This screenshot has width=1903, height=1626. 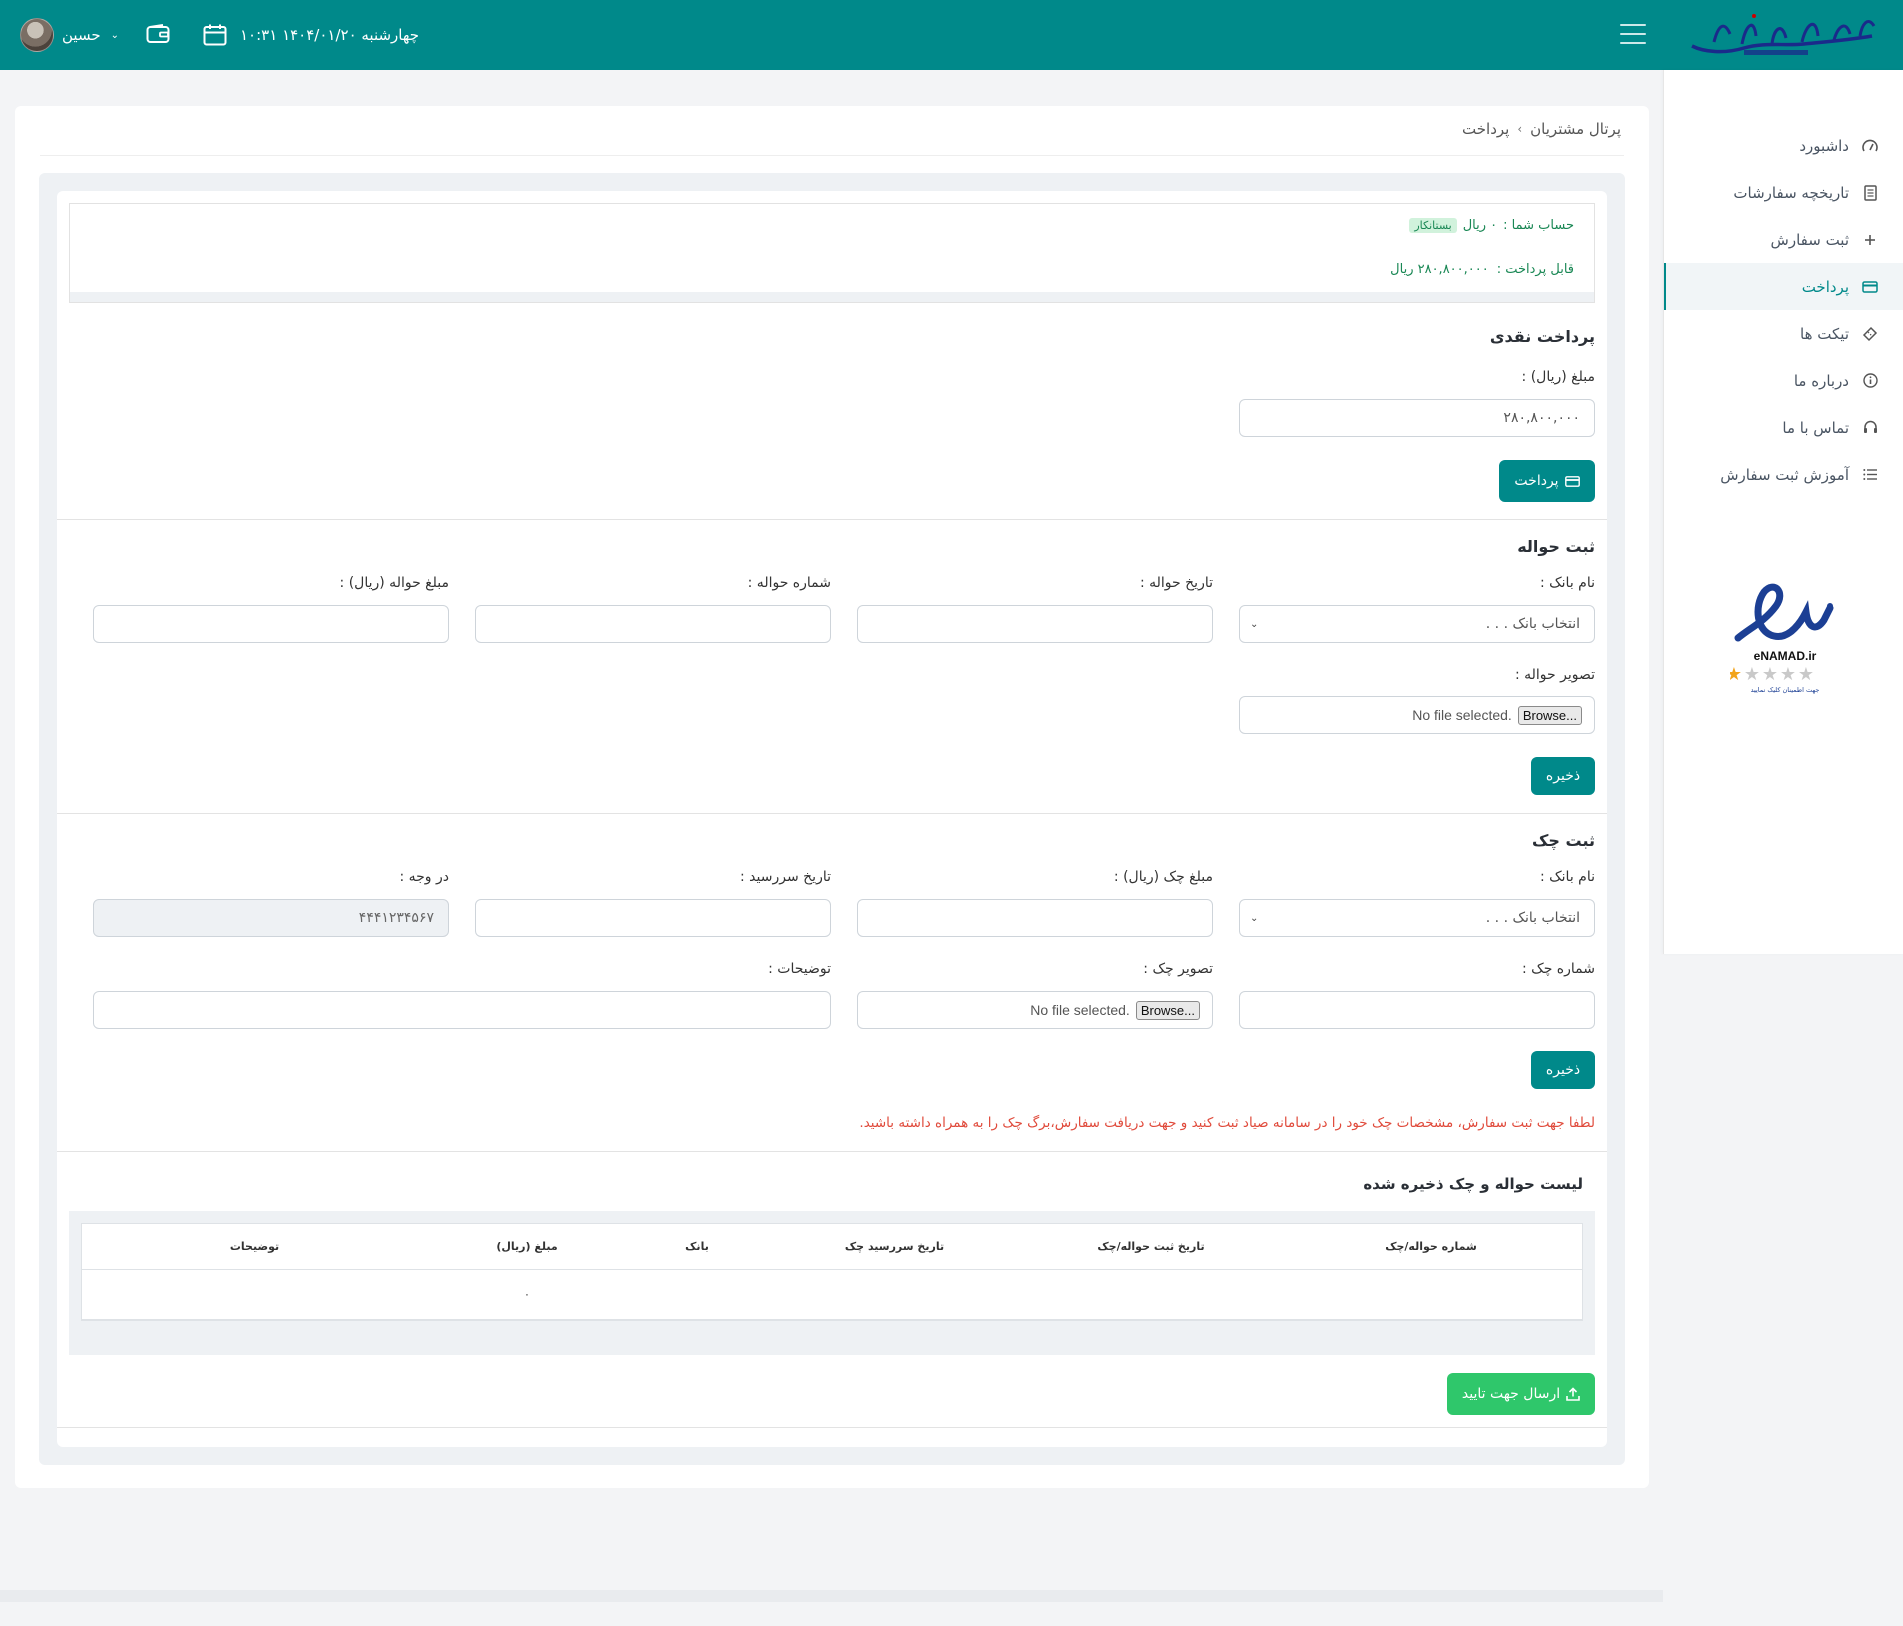 I want to click on cheque-number-input, so click(x=1417, y=1010).